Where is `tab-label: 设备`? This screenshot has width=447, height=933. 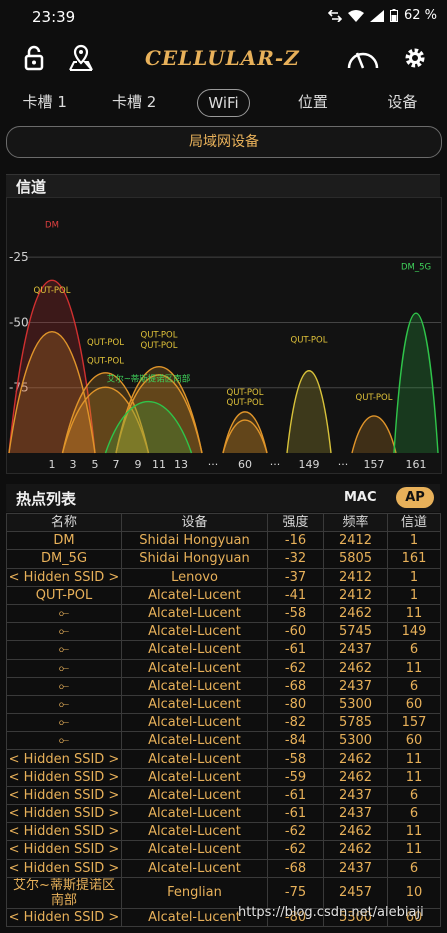
tab-label: 设备 is located at coordinates (402, 102).